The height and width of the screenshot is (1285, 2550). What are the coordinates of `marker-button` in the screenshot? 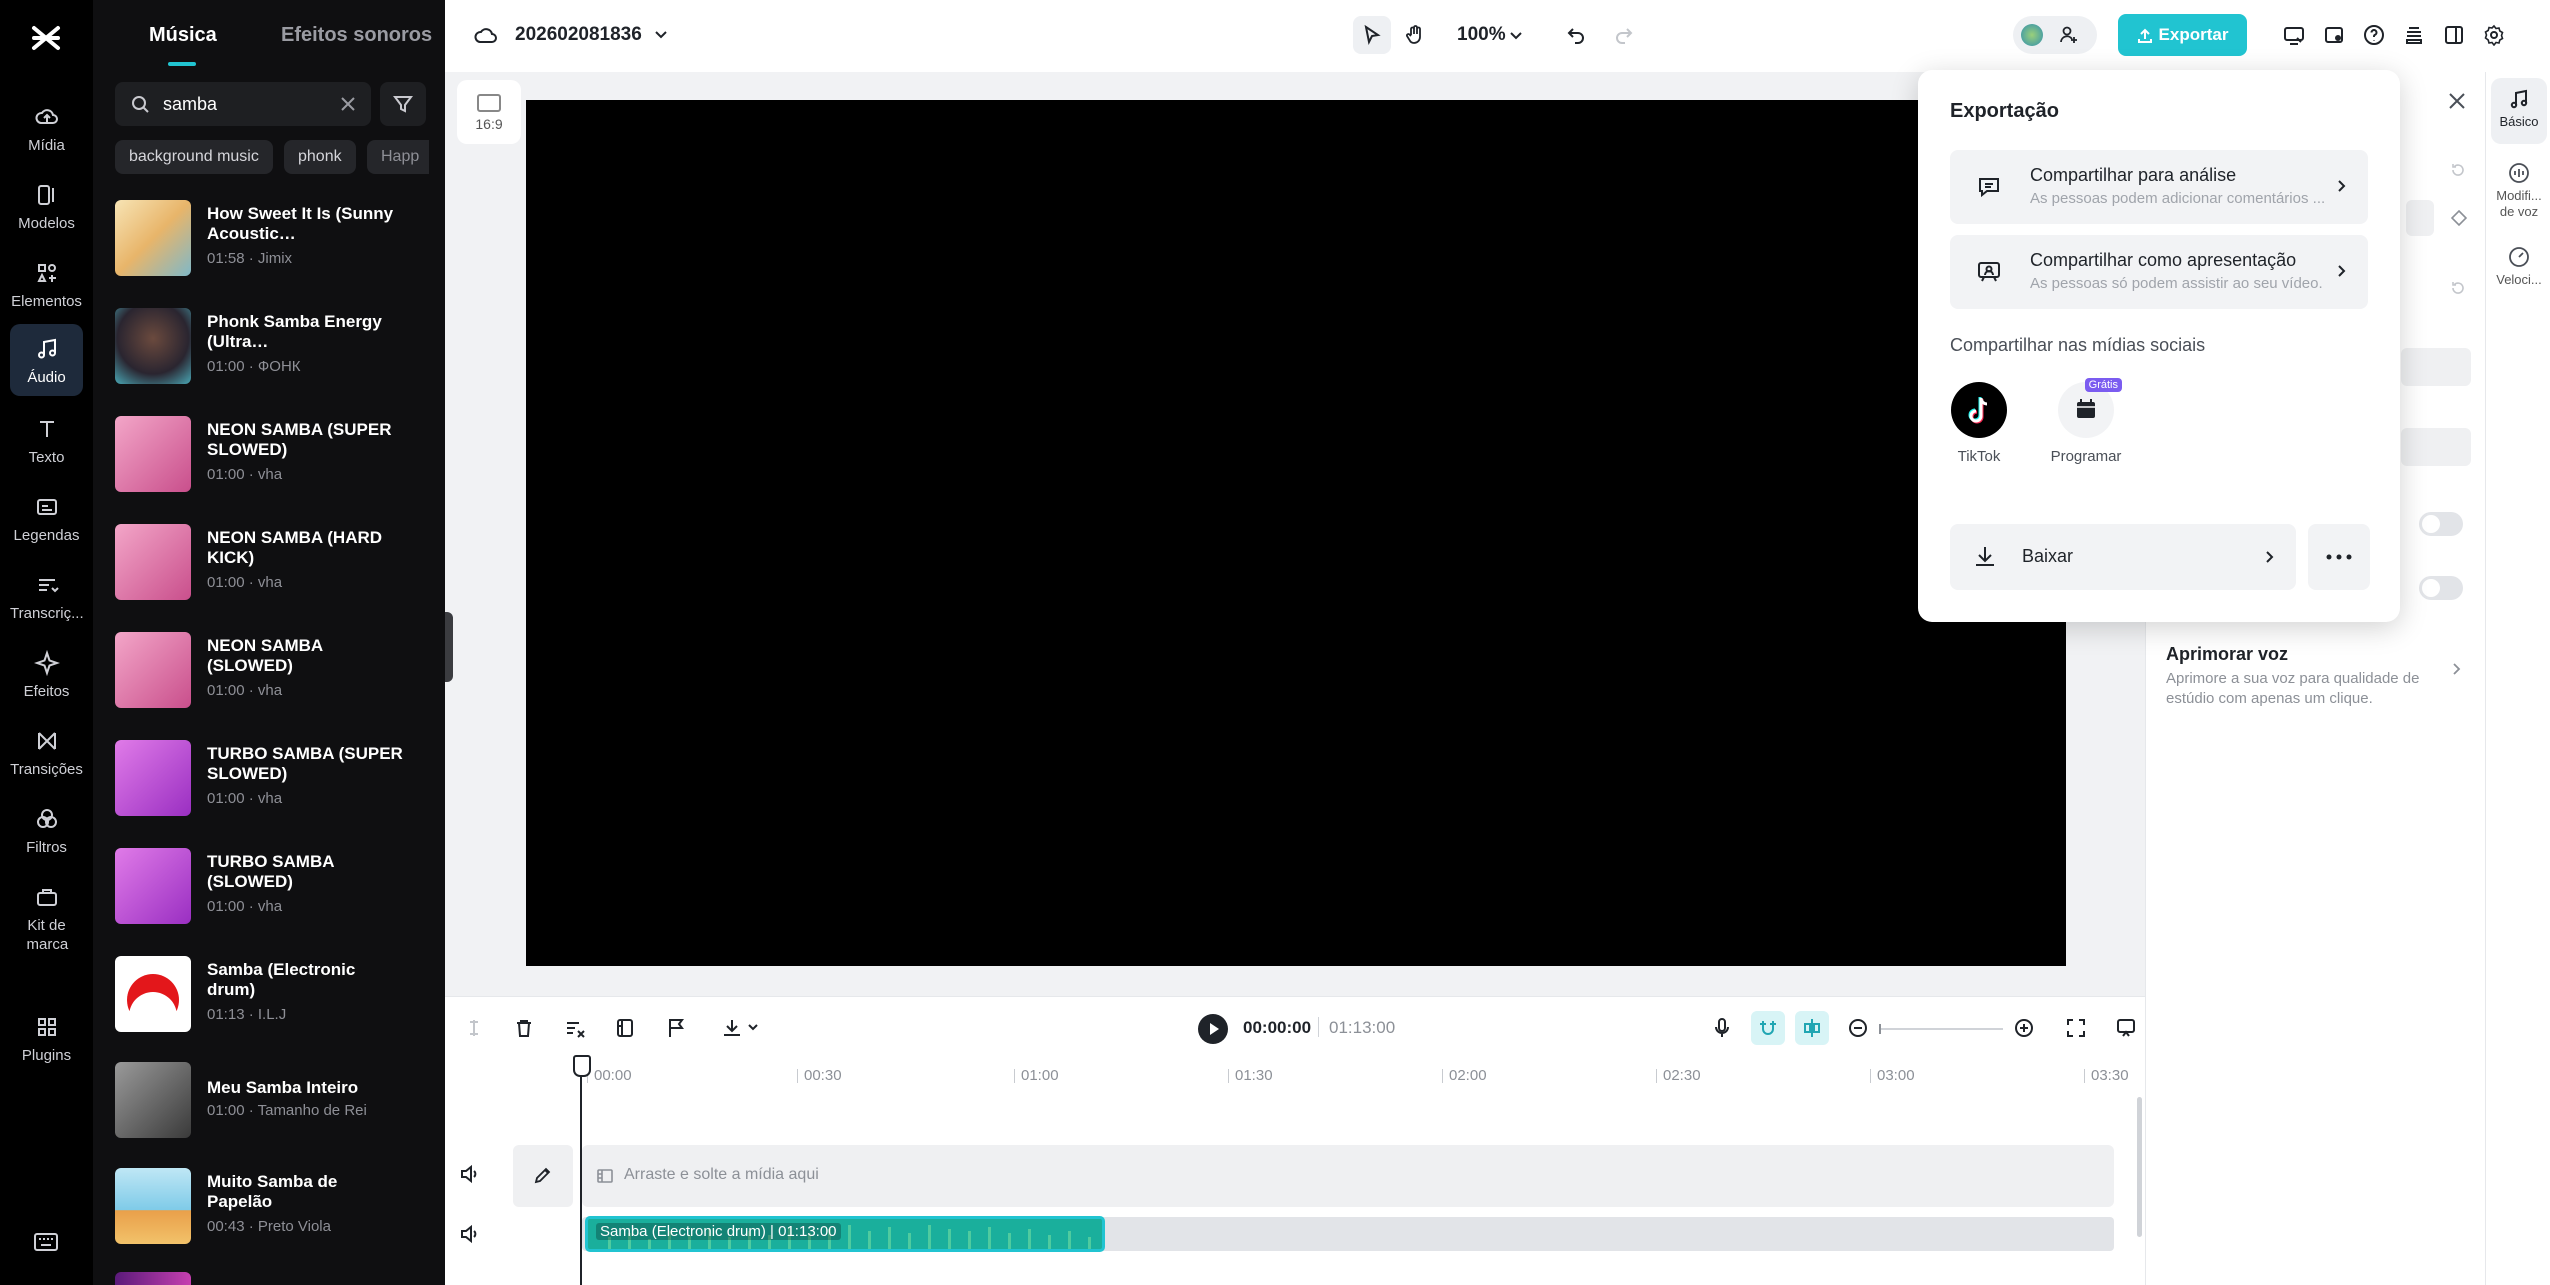 It's located at (676, 1028).